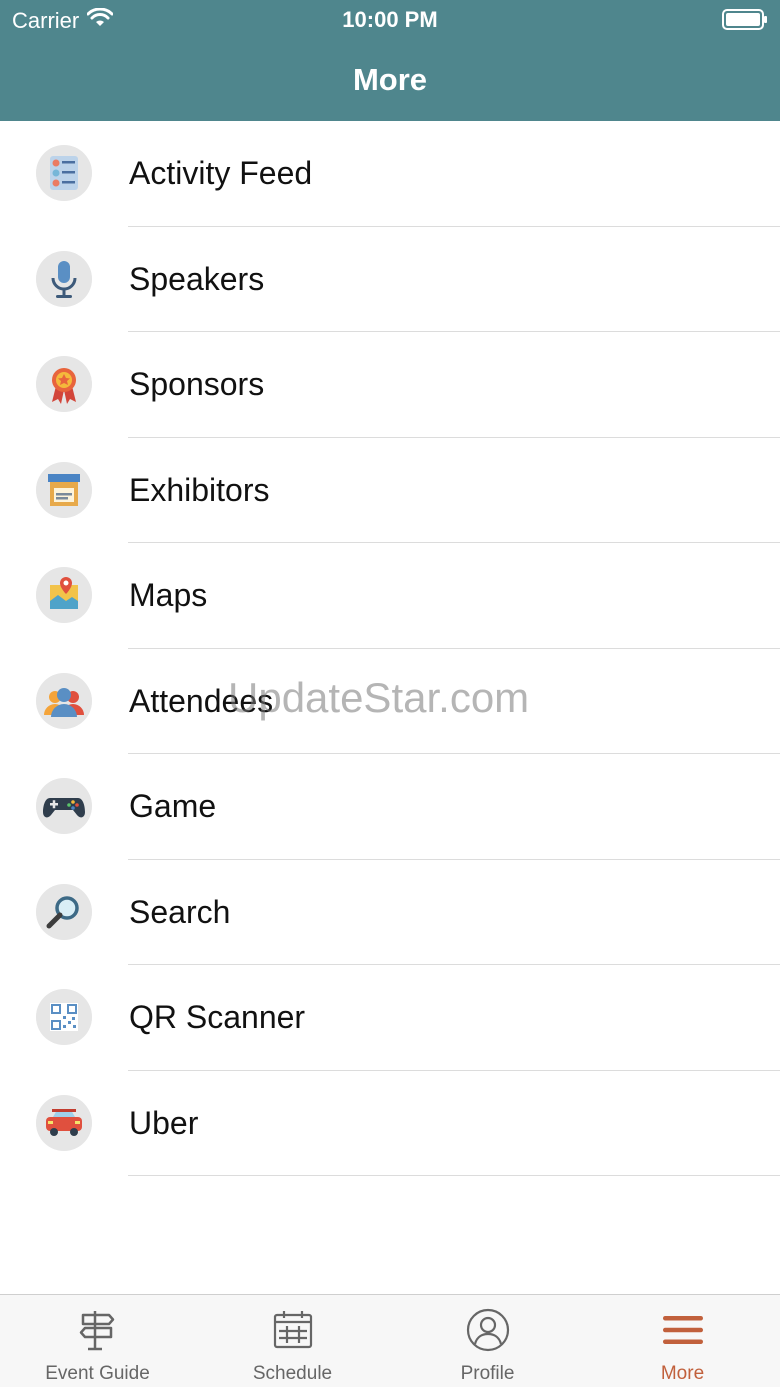  I want to click on award-ribbon-icon, so click(64, 384).